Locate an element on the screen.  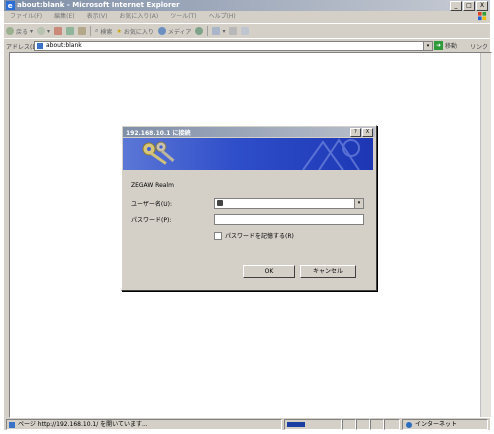
progress-fill is located at coordinates (296, 424).